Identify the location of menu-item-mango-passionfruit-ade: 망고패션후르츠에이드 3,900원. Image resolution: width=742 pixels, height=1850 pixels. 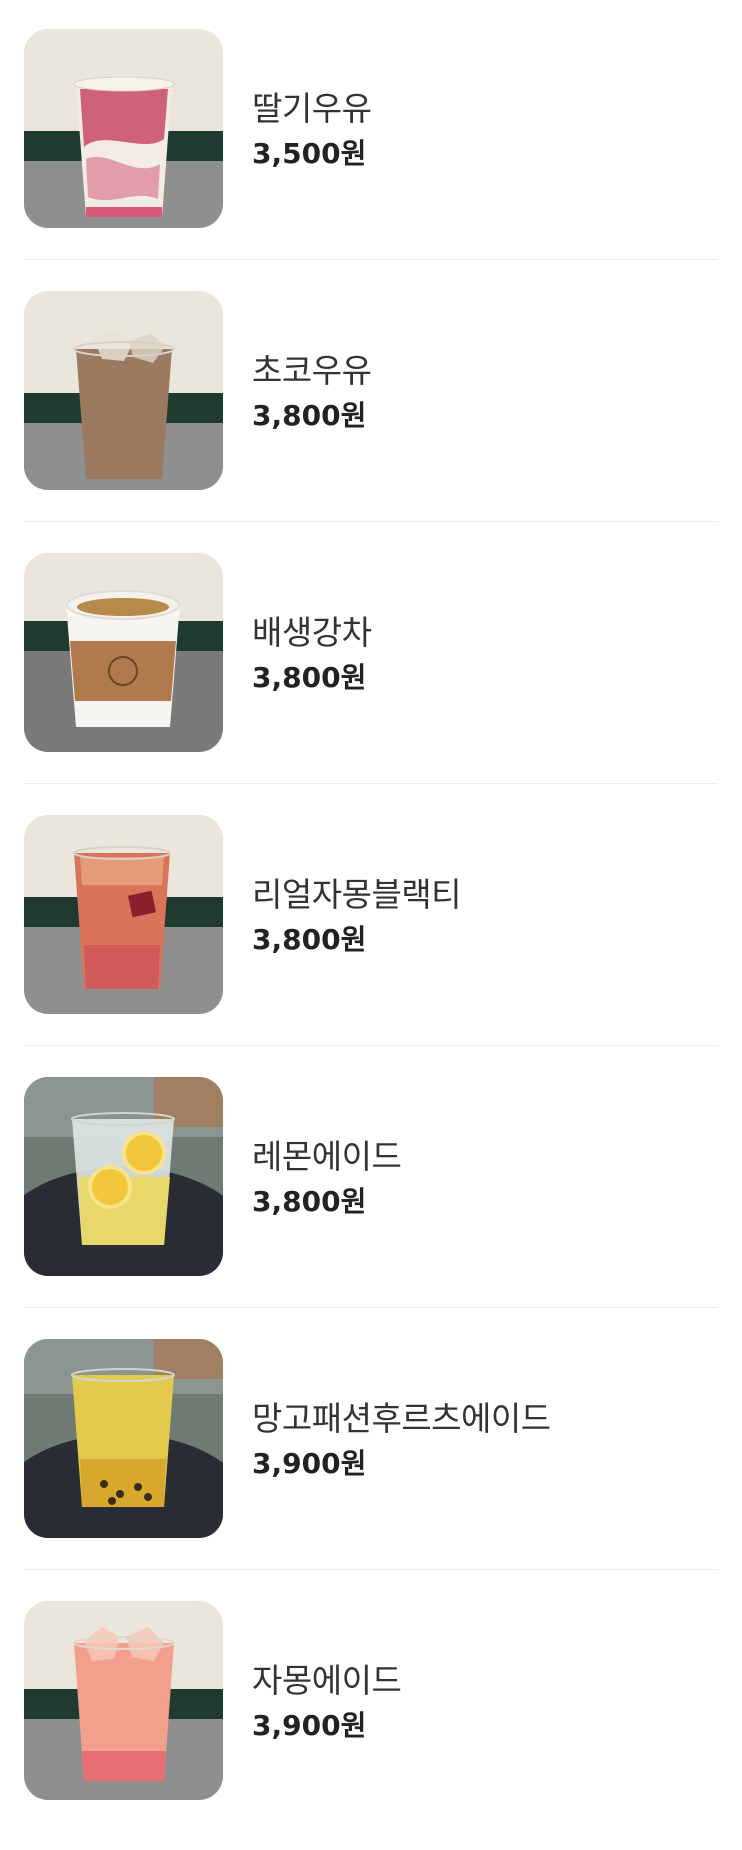
(371, 1441).